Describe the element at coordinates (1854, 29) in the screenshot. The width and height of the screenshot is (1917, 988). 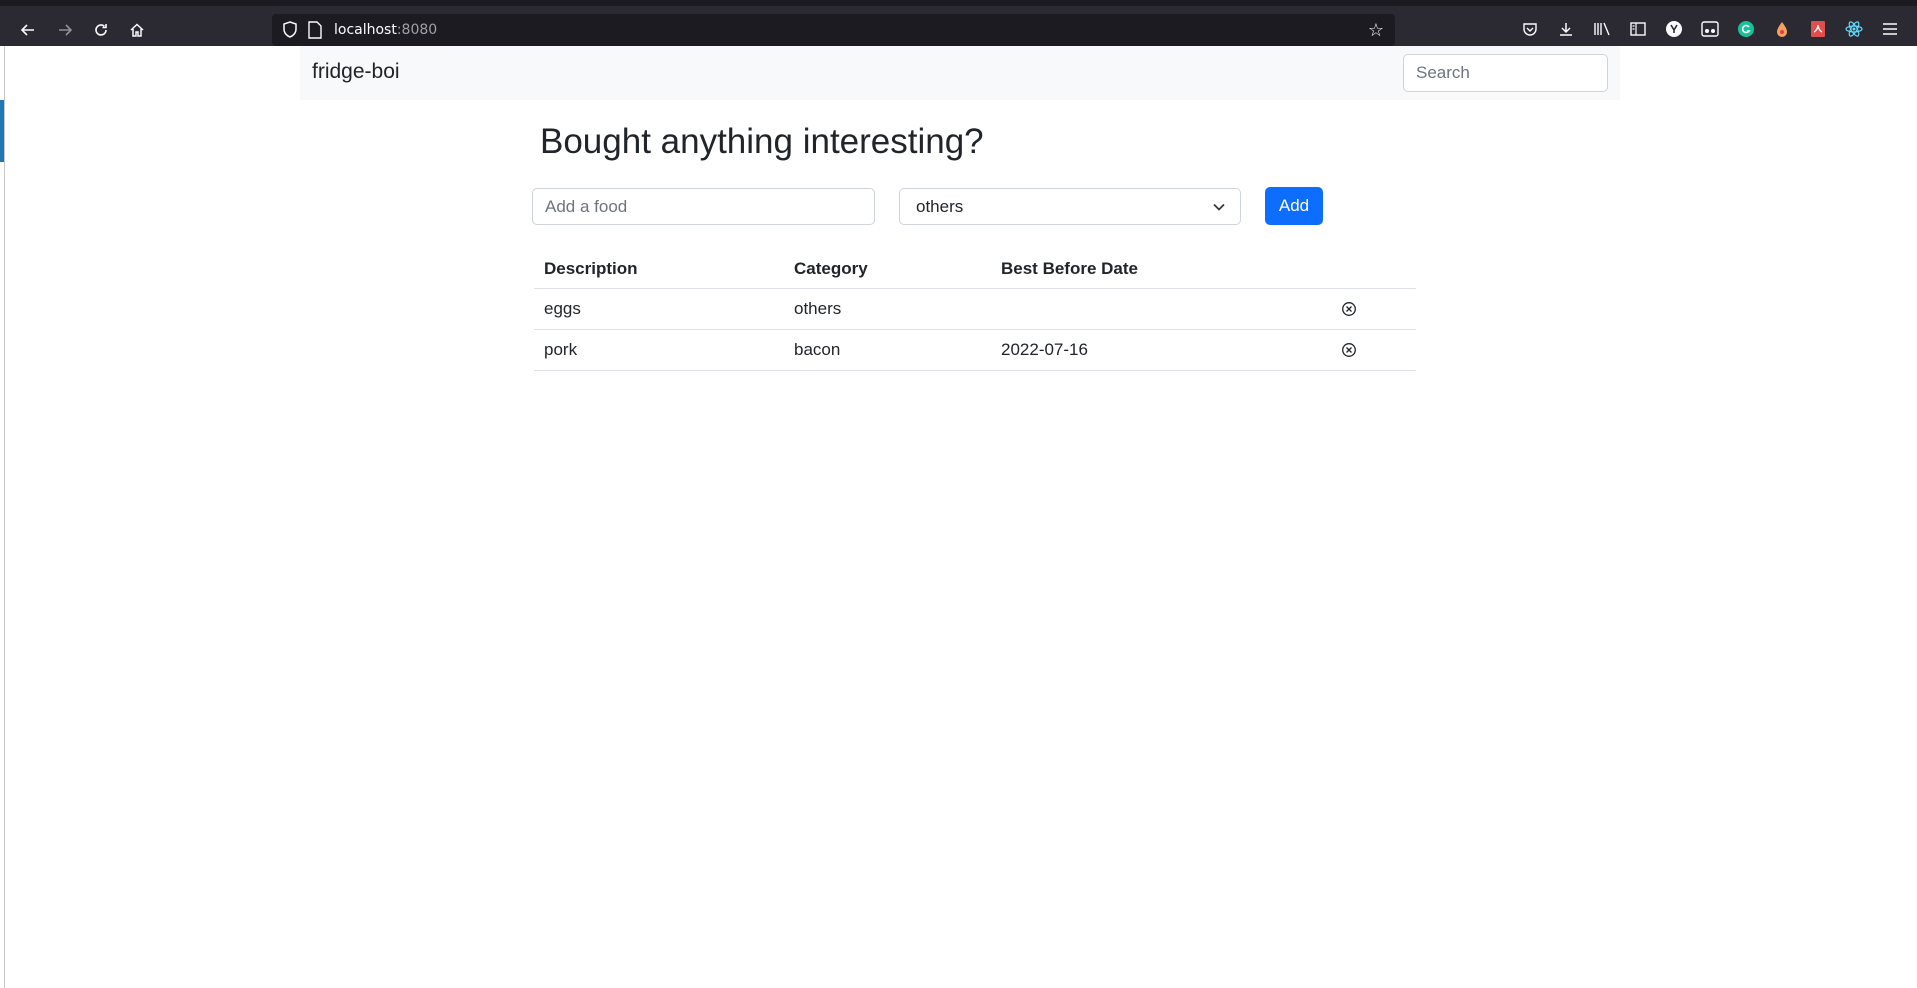
I see `react-devtools-icon` at that location.